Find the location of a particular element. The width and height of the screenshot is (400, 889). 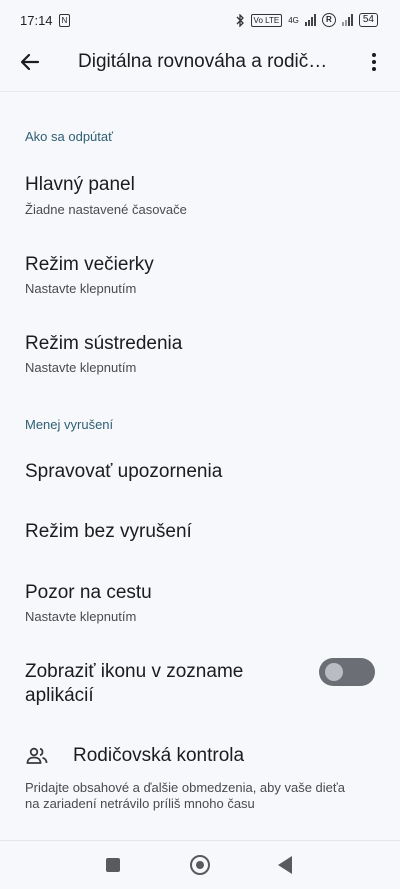

toggle-thumb is located at coordinates (334, 672).